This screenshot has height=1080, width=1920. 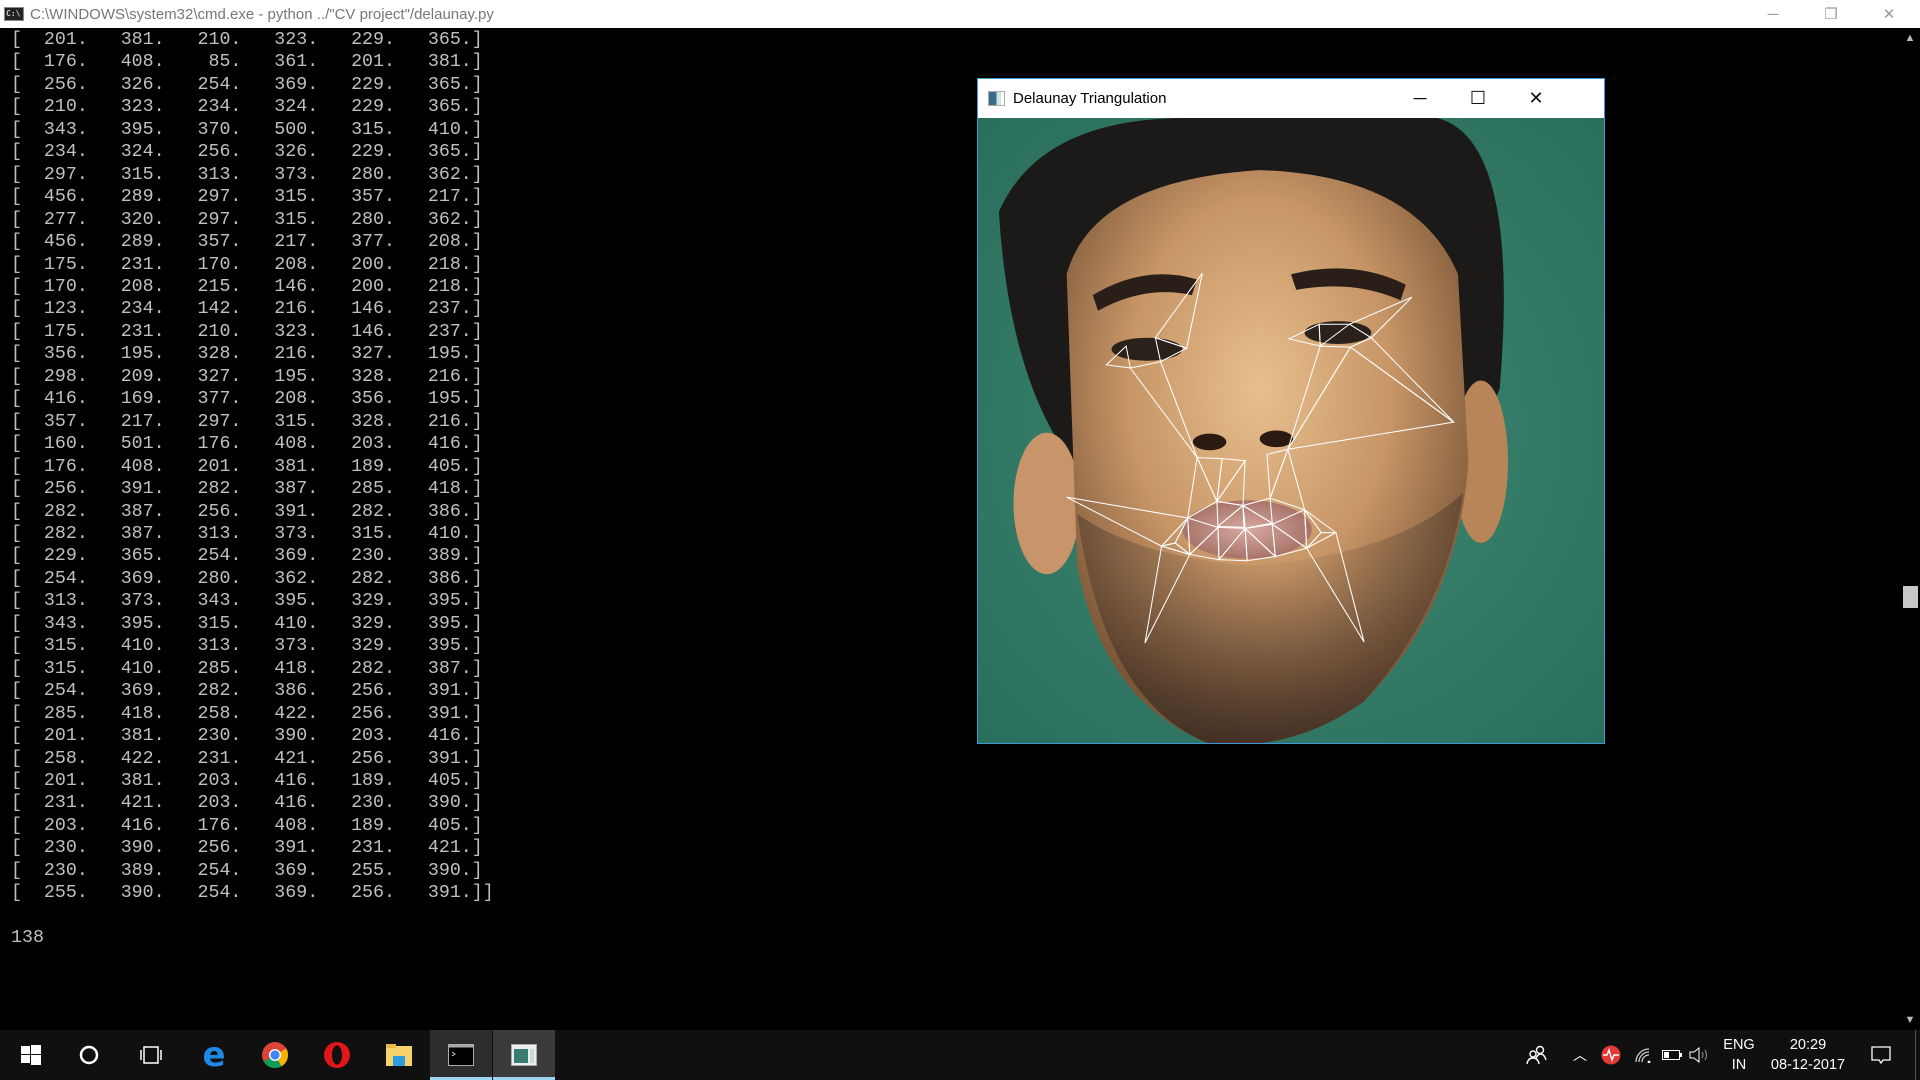 I want to click on show-desktop-button, so click(x=1915, y=1055).